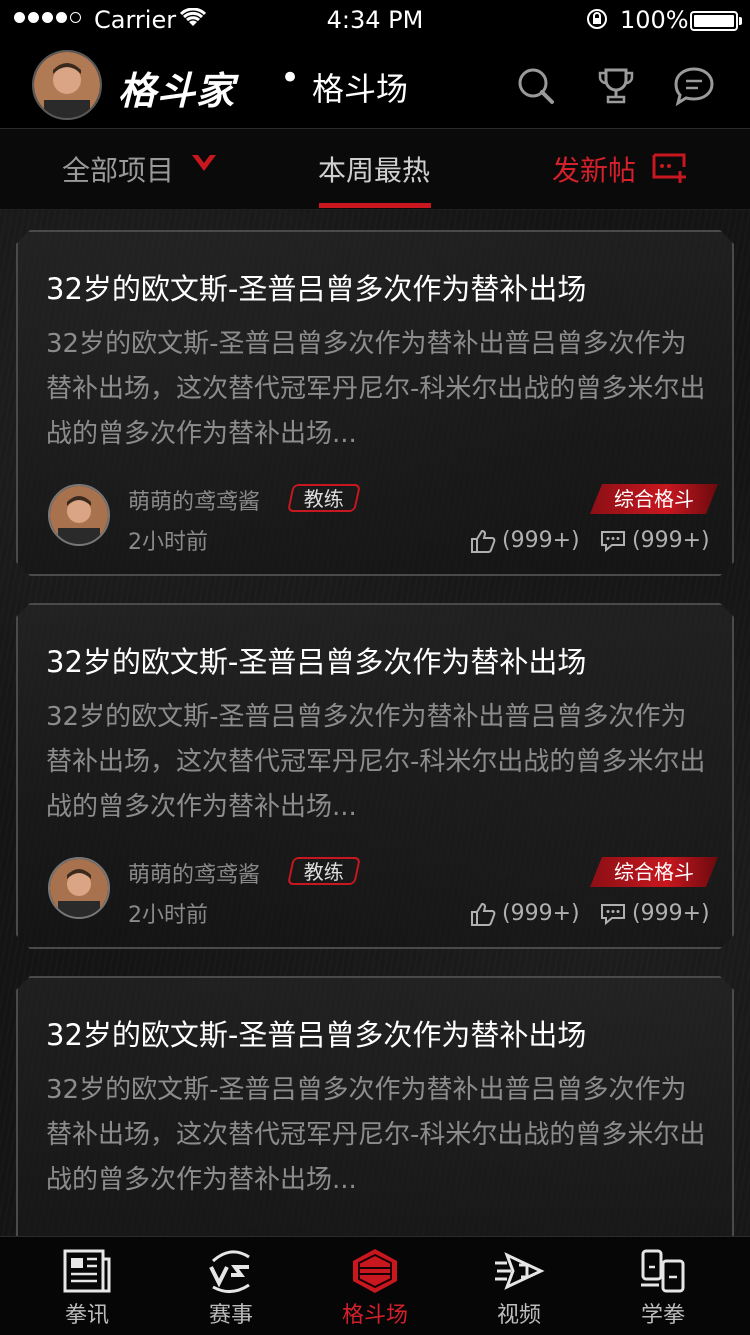 This screenshot has width=750, height=1335. I want to click on tabbar-label: 视频, so click(518, 1315).